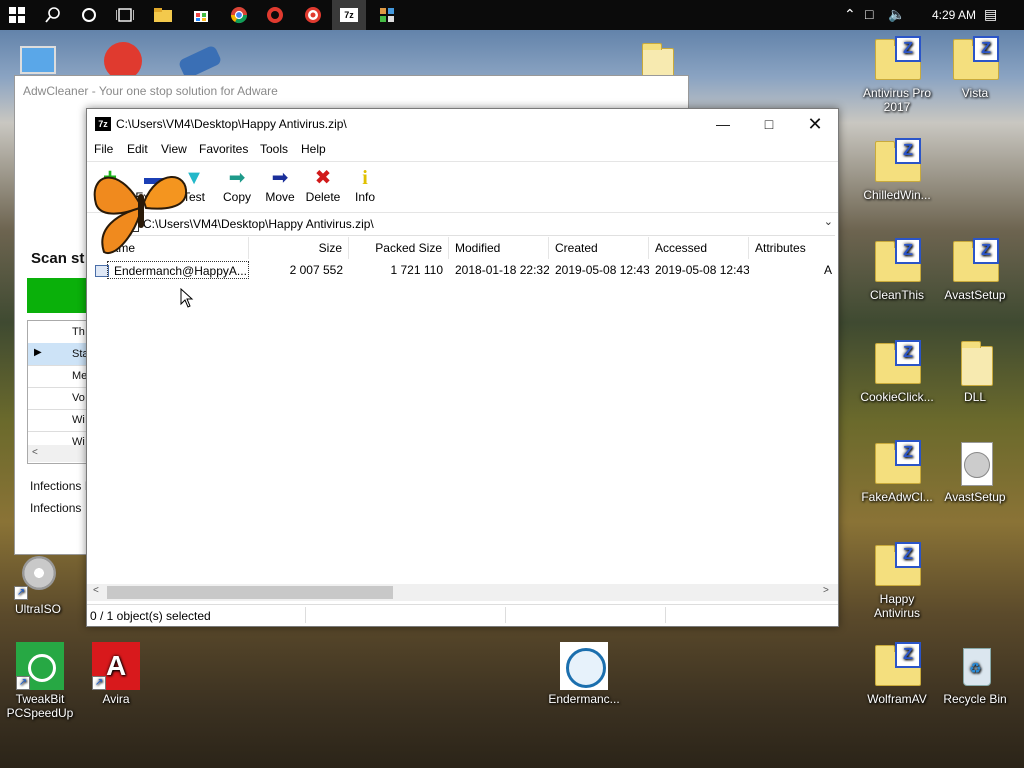 The image size is (1024, 768). I want to click on desktop-icon-label: UltraISO, so click(37, 609).